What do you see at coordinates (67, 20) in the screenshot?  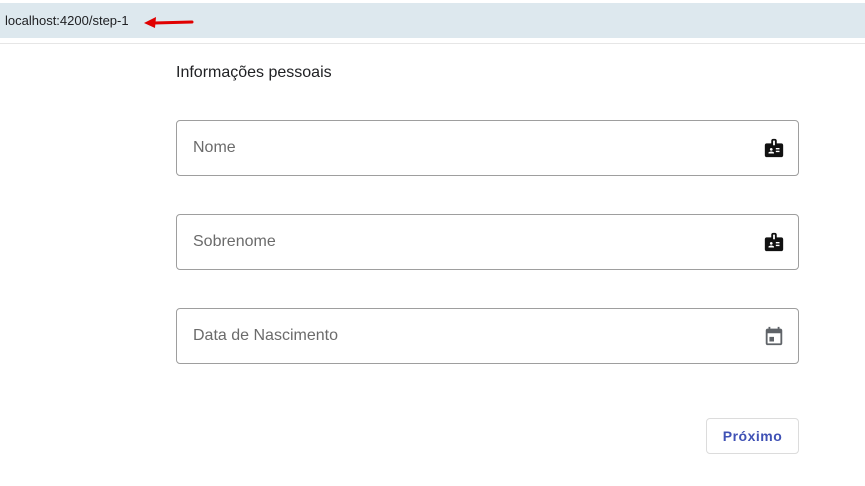 I see `browser-url-text: localhost:4200/step-1` at bounding box center [67, 20].